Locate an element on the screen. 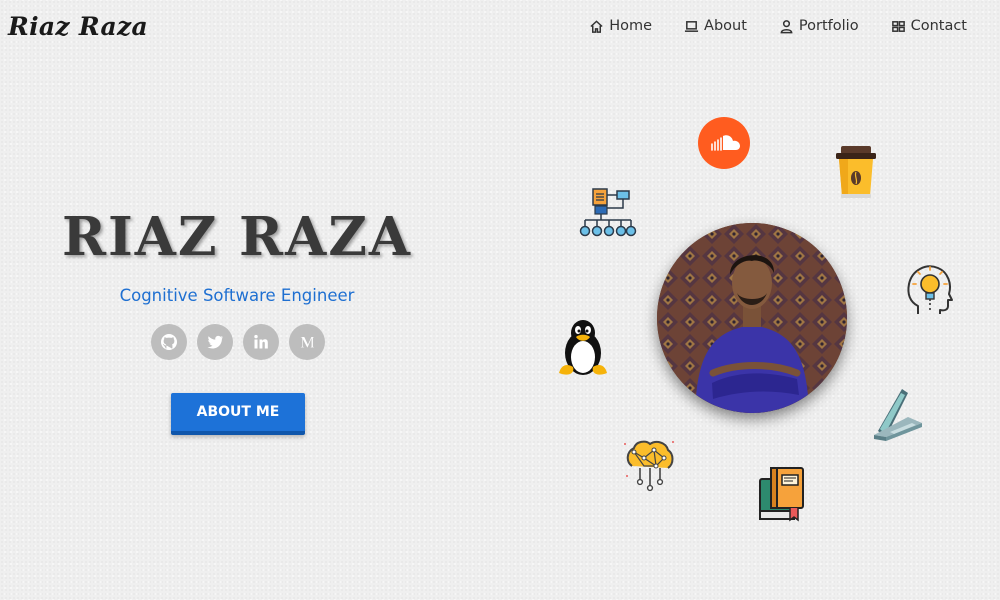 The image size is (1000, 600). social-links is located at coordinates (238, 342).